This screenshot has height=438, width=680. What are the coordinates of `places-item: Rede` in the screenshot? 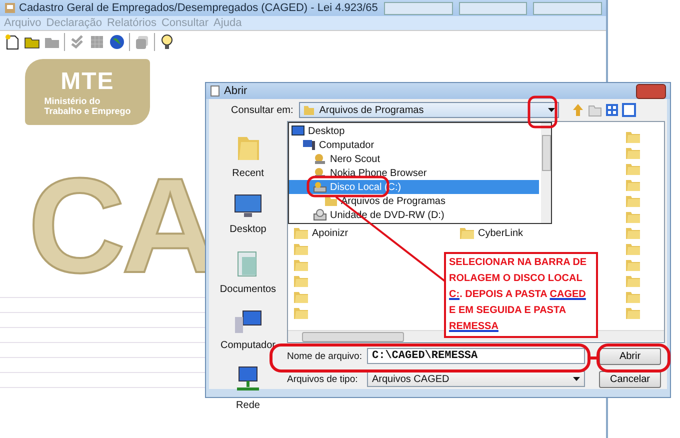 It's located at (248, 388).